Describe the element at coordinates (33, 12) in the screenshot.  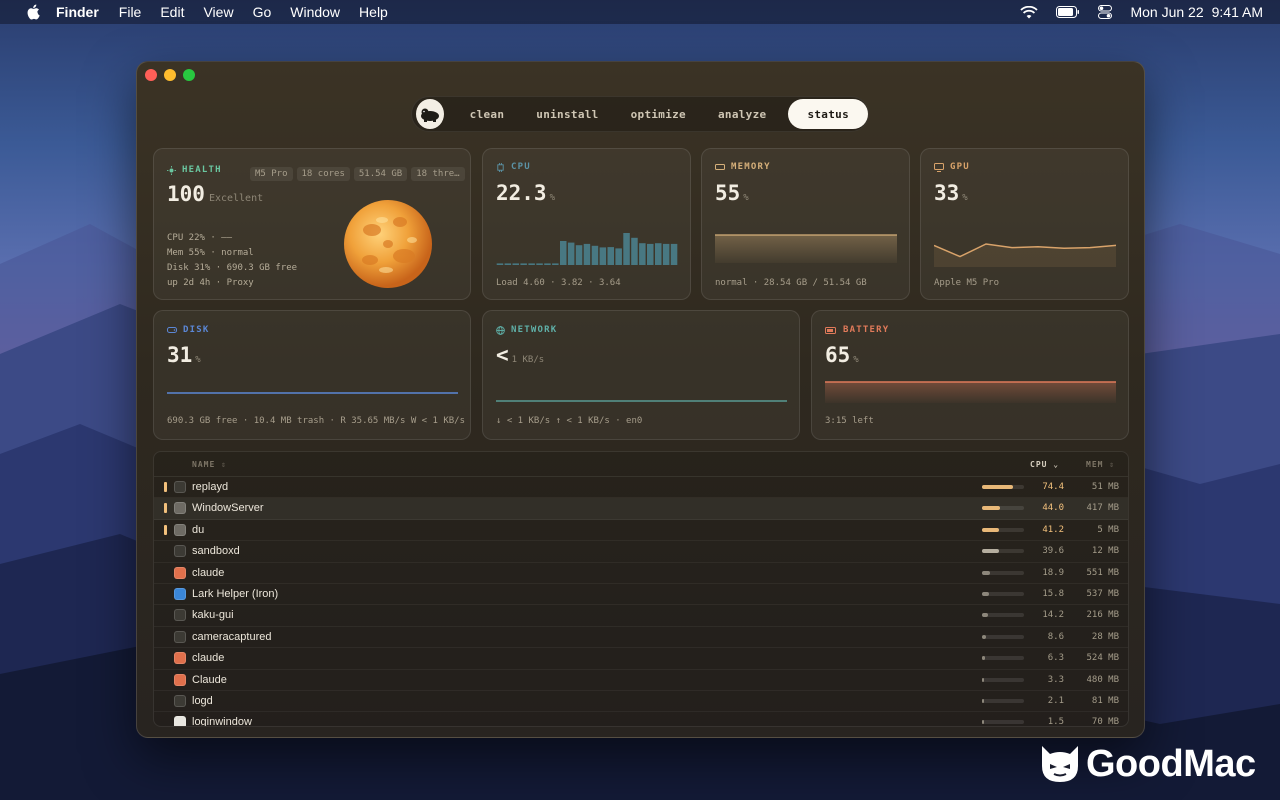
I see `apple-logo-icon` at that location.